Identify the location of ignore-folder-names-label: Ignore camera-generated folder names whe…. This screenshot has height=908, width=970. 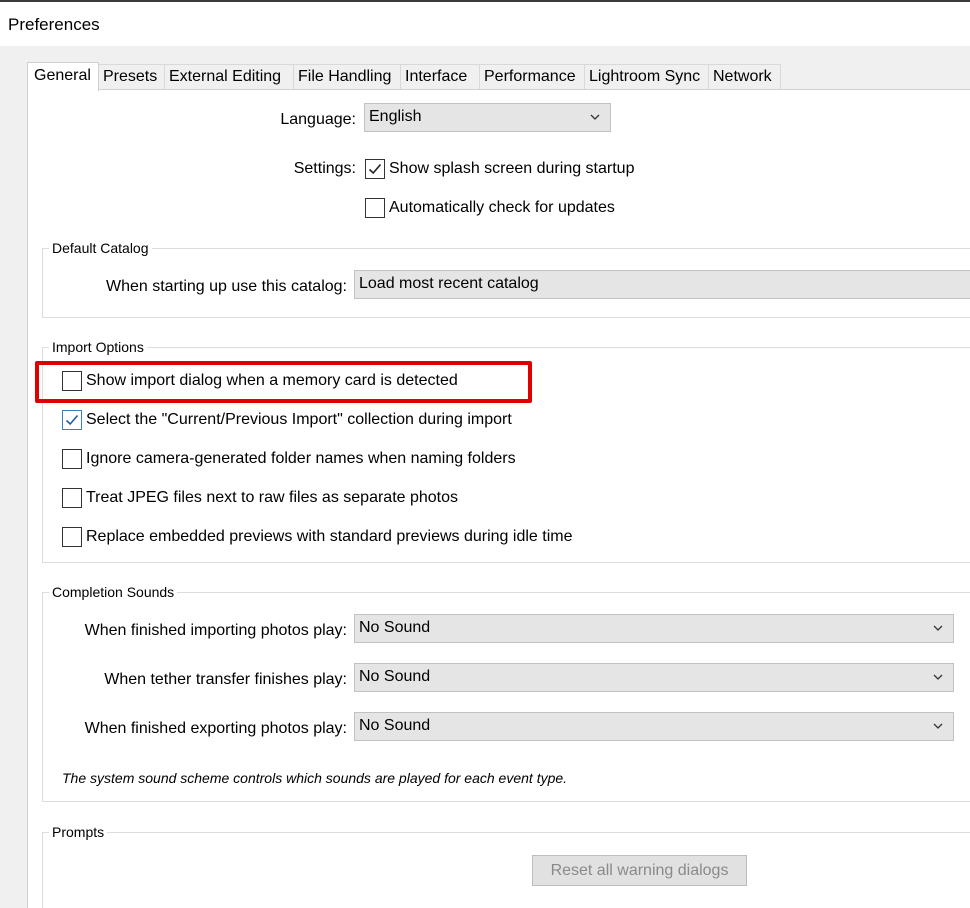
(301, 458).